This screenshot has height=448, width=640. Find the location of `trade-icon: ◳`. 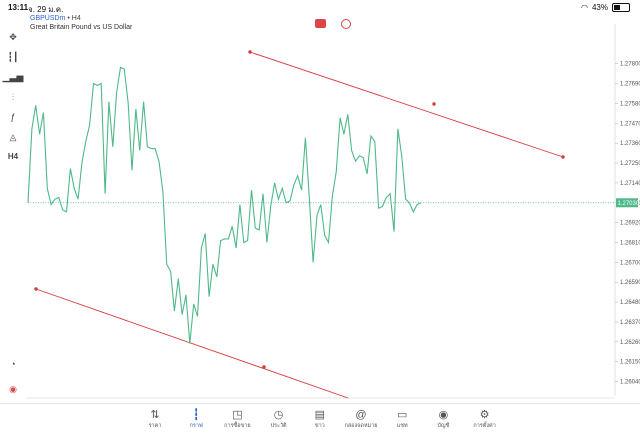

trade-icon: ◳ is located at coordinates (237, 415).